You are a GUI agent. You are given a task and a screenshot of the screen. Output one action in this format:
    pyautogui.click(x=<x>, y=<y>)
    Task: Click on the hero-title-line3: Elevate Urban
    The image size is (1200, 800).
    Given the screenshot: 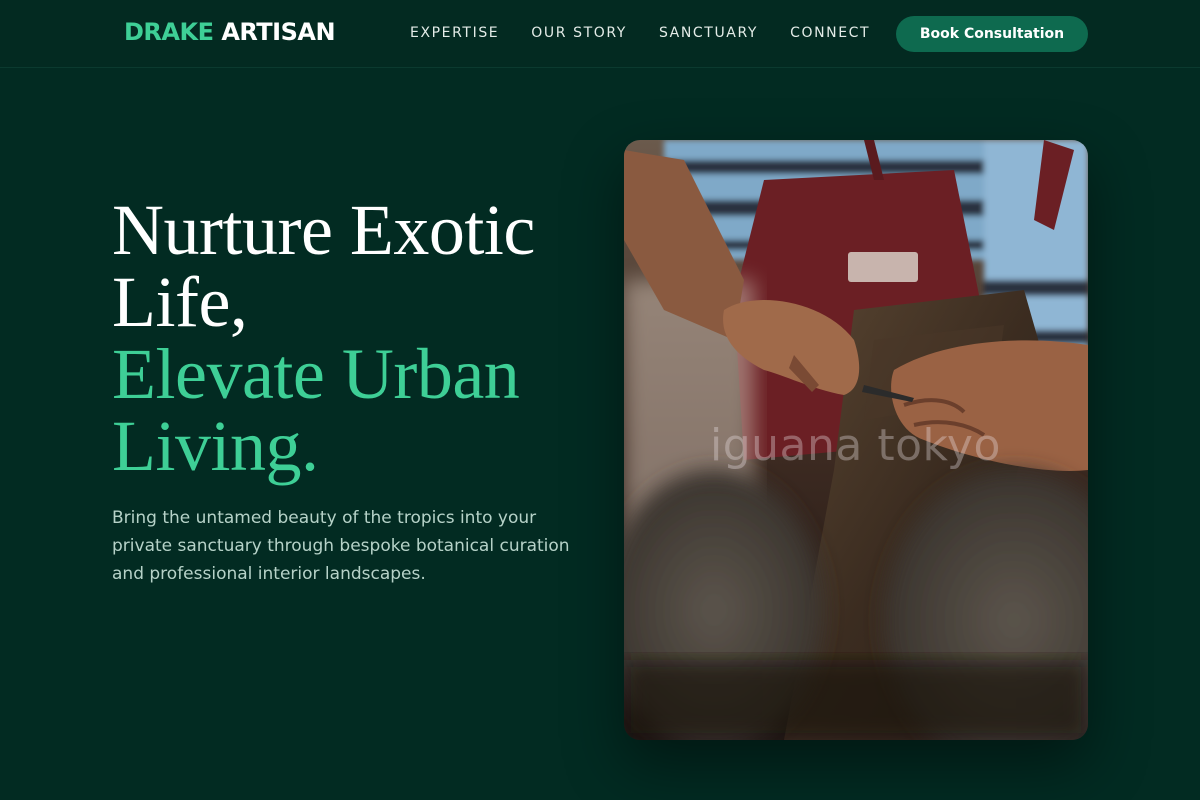 What is the action you would take?
    pyautogui.click(x=316, y=374)
    